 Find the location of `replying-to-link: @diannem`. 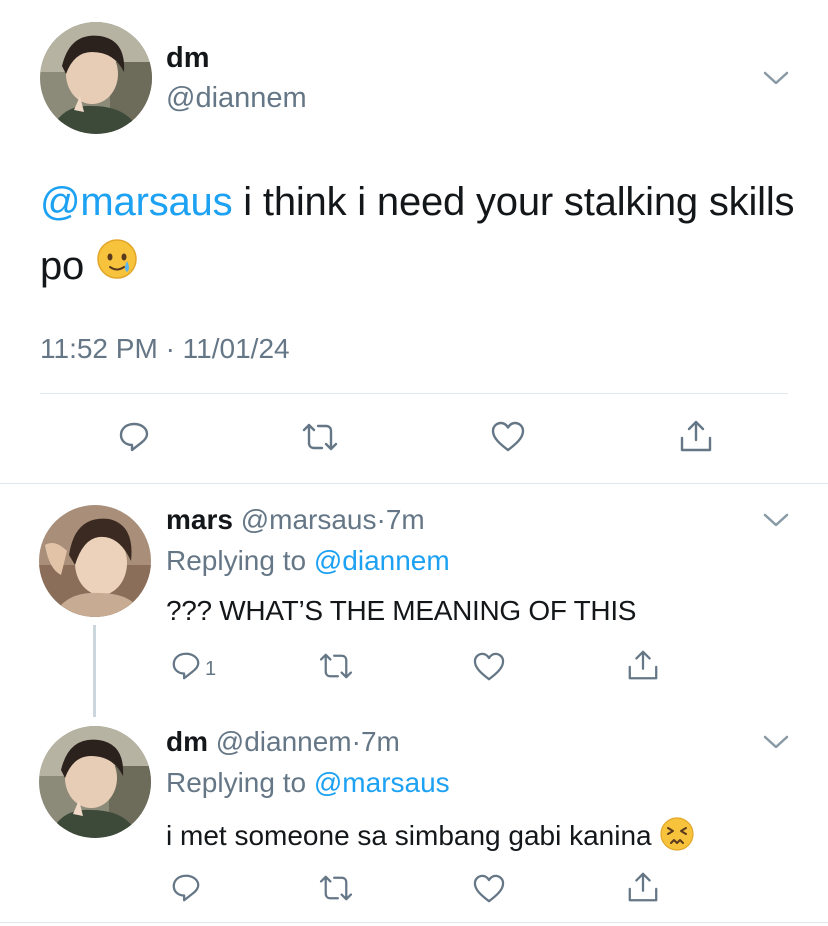

replying-to-link: @diannem is located at coordinates (382, 560).